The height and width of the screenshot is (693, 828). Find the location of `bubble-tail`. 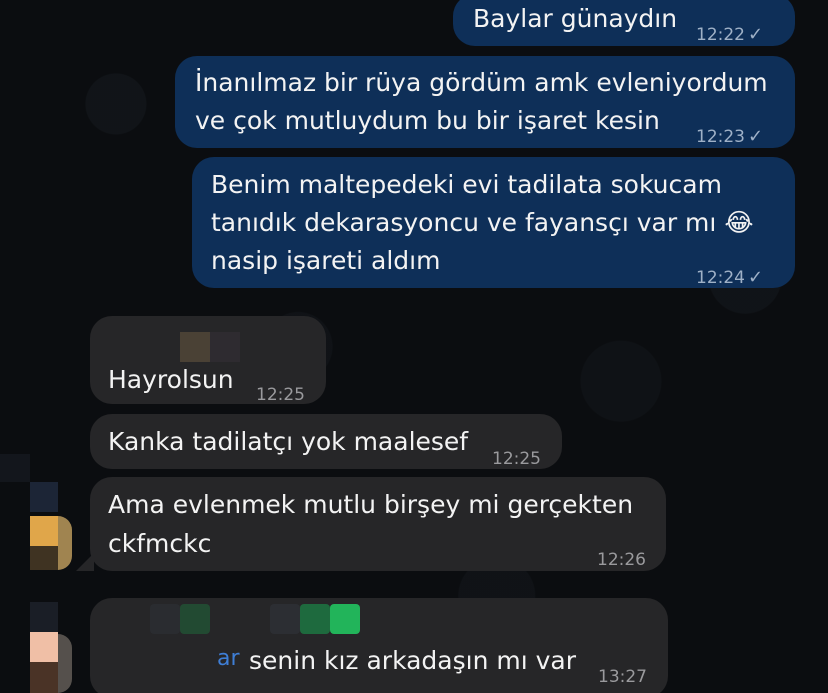

bubble-tail is located at coordinates (85, 562).